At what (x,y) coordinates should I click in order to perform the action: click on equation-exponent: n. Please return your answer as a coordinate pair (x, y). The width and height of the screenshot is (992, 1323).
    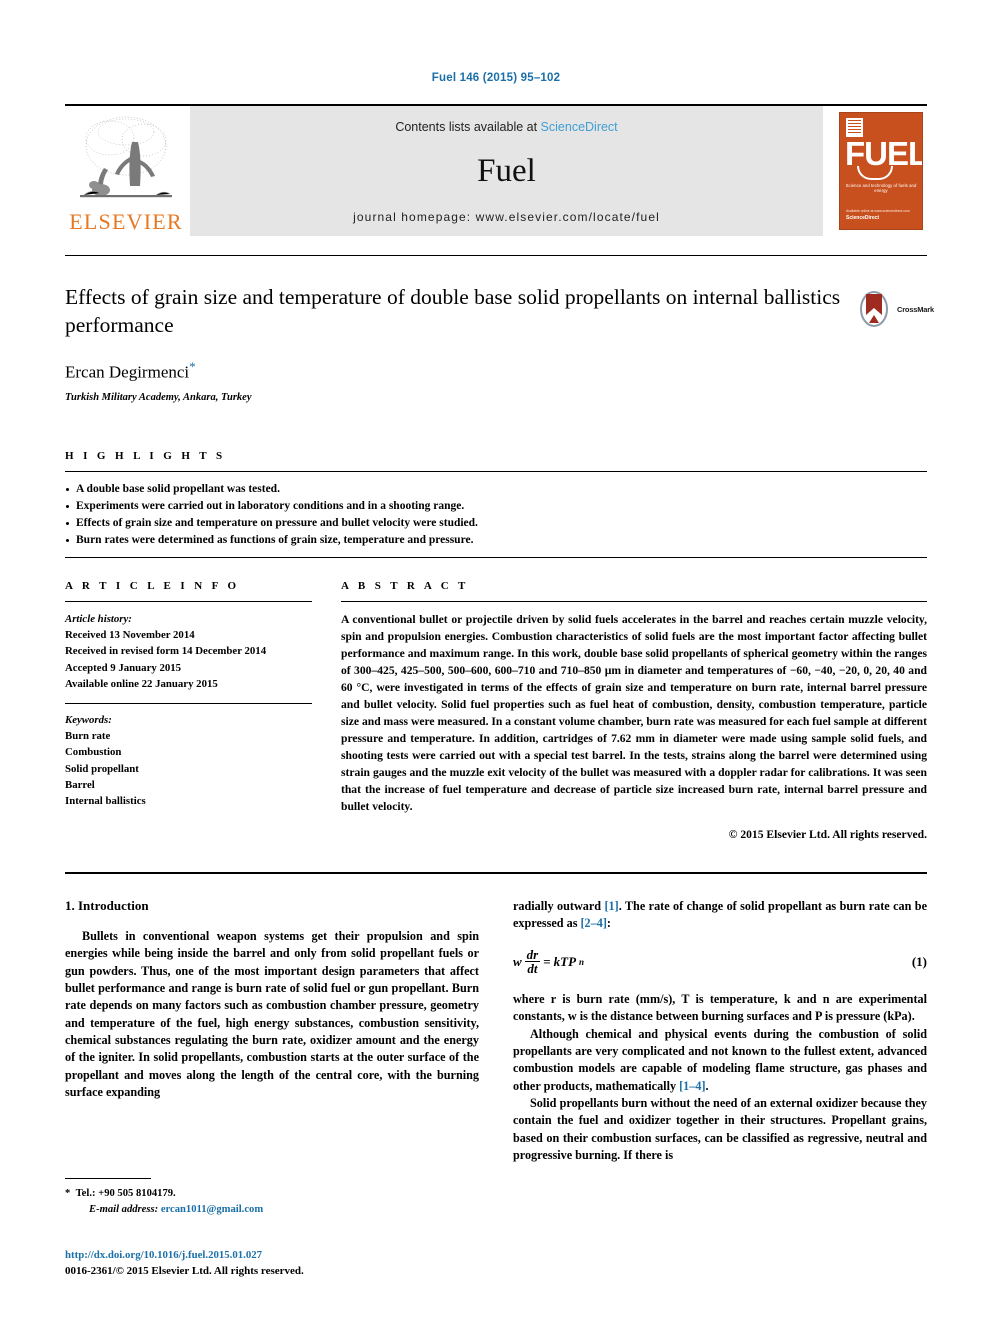
    Looking at the image, I should click on (582, 961).